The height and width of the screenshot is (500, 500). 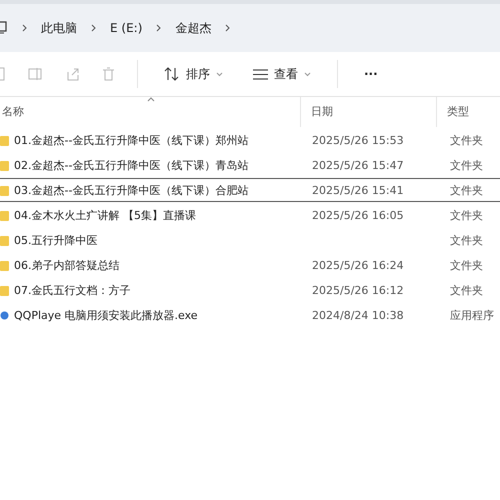 I want to click on file-date: 2025/5/26 16:05, so click(x=358, y=215).